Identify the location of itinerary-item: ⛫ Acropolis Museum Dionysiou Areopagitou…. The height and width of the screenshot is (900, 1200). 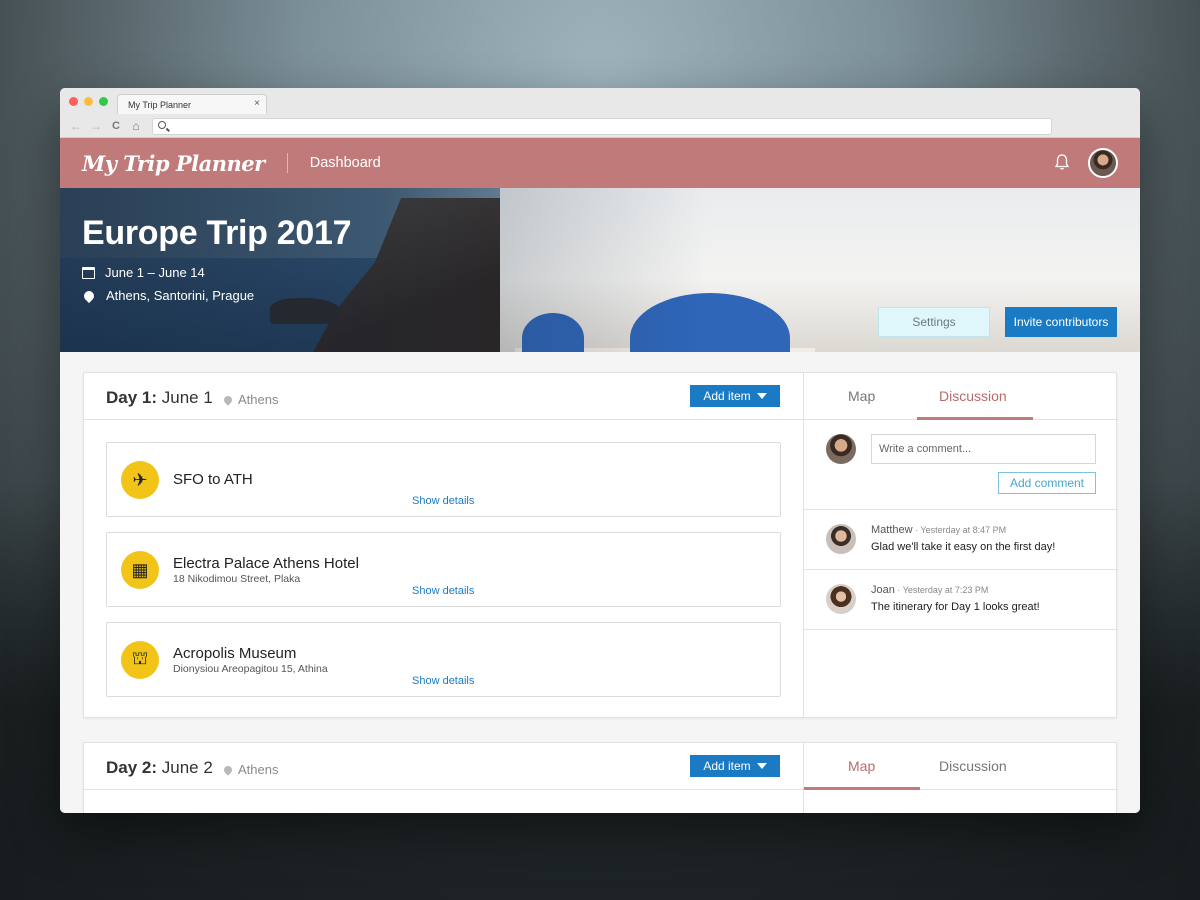
(443, 659).